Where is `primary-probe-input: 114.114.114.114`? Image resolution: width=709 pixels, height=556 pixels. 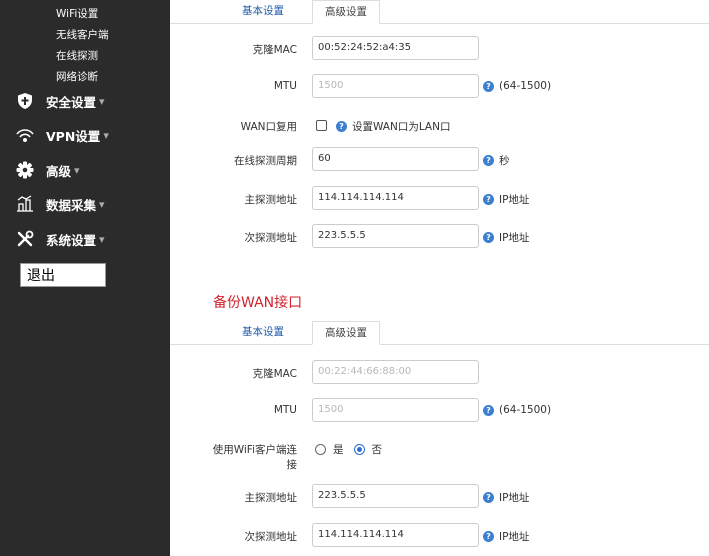 primary-probe-input: 114.114.114.114 is located at coordinates (395, 198).